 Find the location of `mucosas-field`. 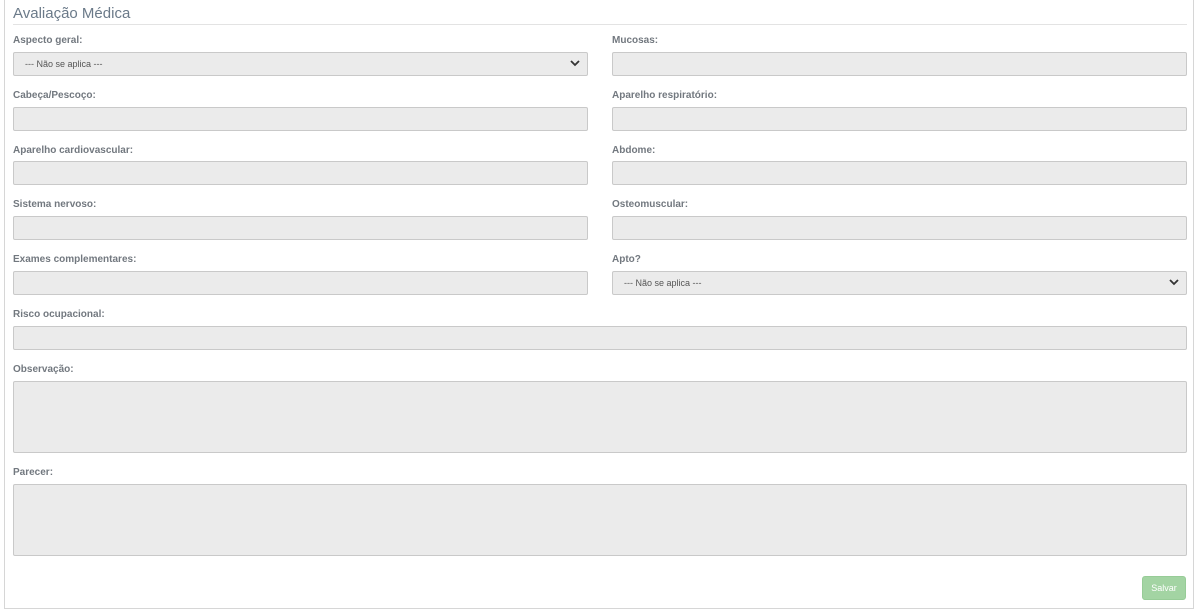

mucosas-field is located at coordinates (899, 64).